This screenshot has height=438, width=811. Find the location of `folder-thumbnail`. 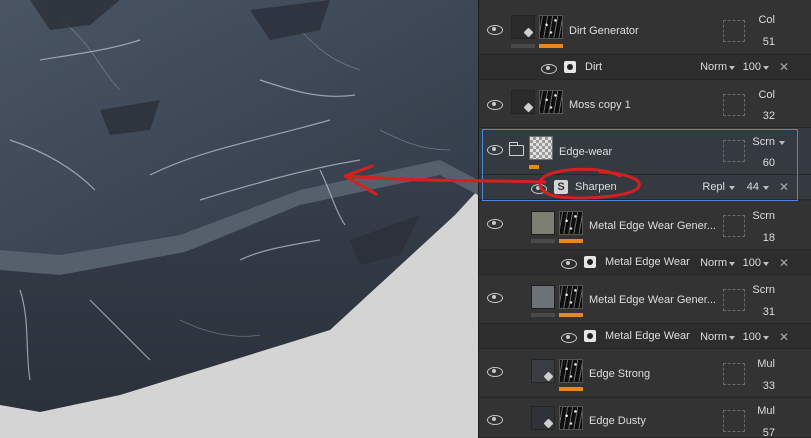

folder-thumbnail is located at coordinates (541, 148).